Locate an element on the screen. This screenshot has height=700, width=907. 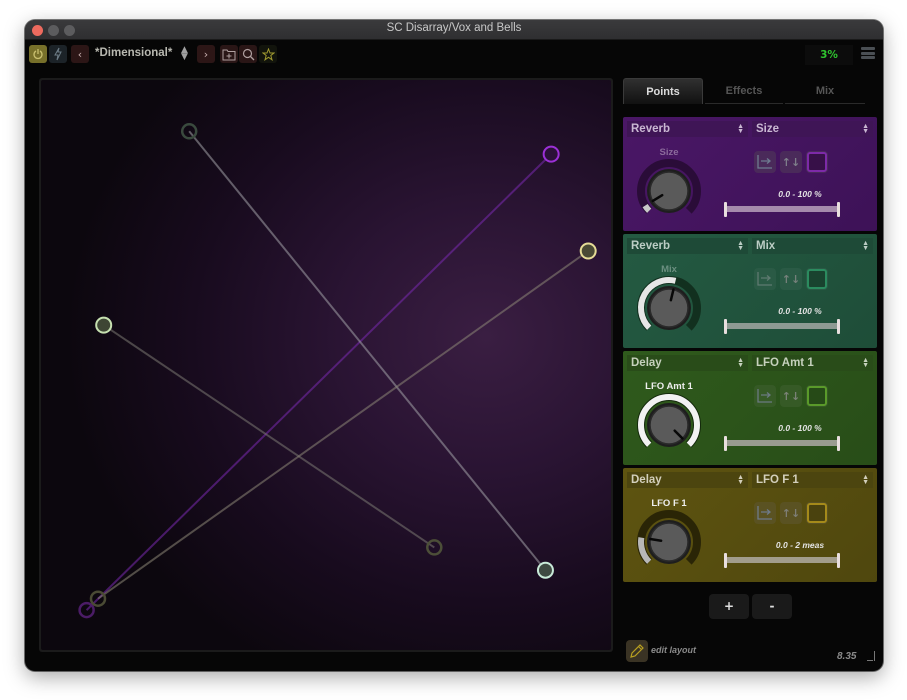
preset-name: *Dimensional* is located at coordinates (133, 53).